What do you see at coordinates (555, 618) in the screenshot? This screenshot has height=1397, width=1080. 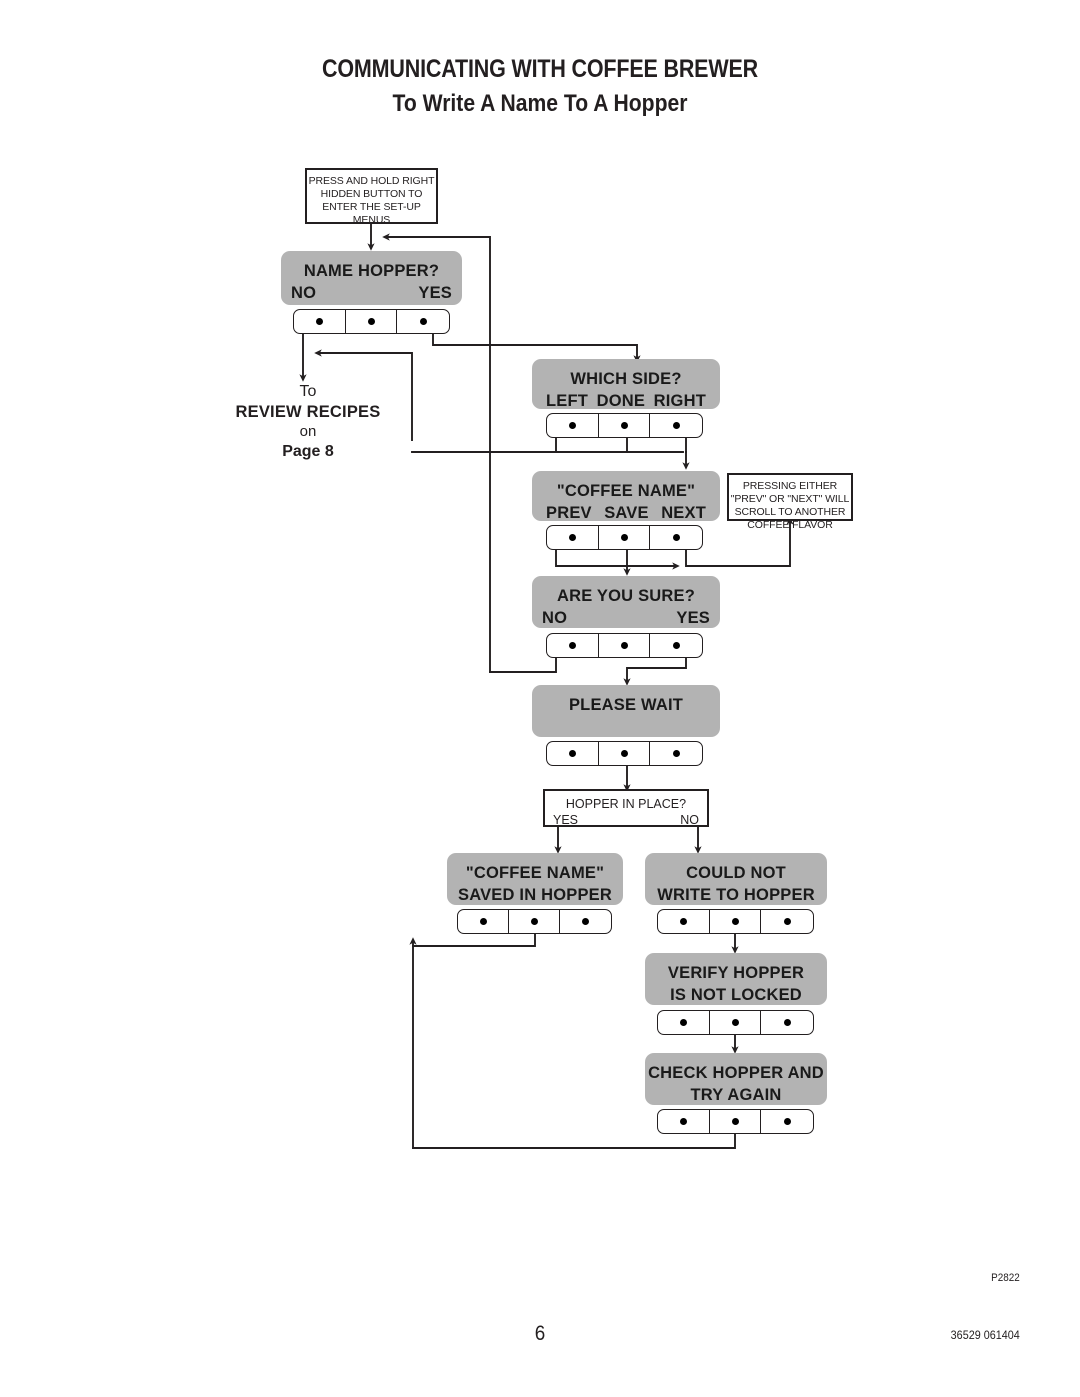 I see `screen-are-you-sure-left: NO` at bounding box center [555, 618].